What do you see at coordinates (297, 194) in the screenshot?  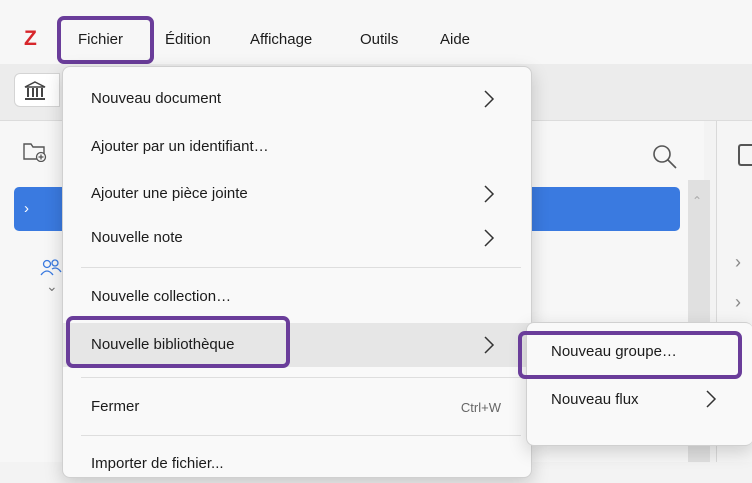 I see `menu-item-add-attachment: Ajouter une pièce jointe` at bounding box center [297, 194].